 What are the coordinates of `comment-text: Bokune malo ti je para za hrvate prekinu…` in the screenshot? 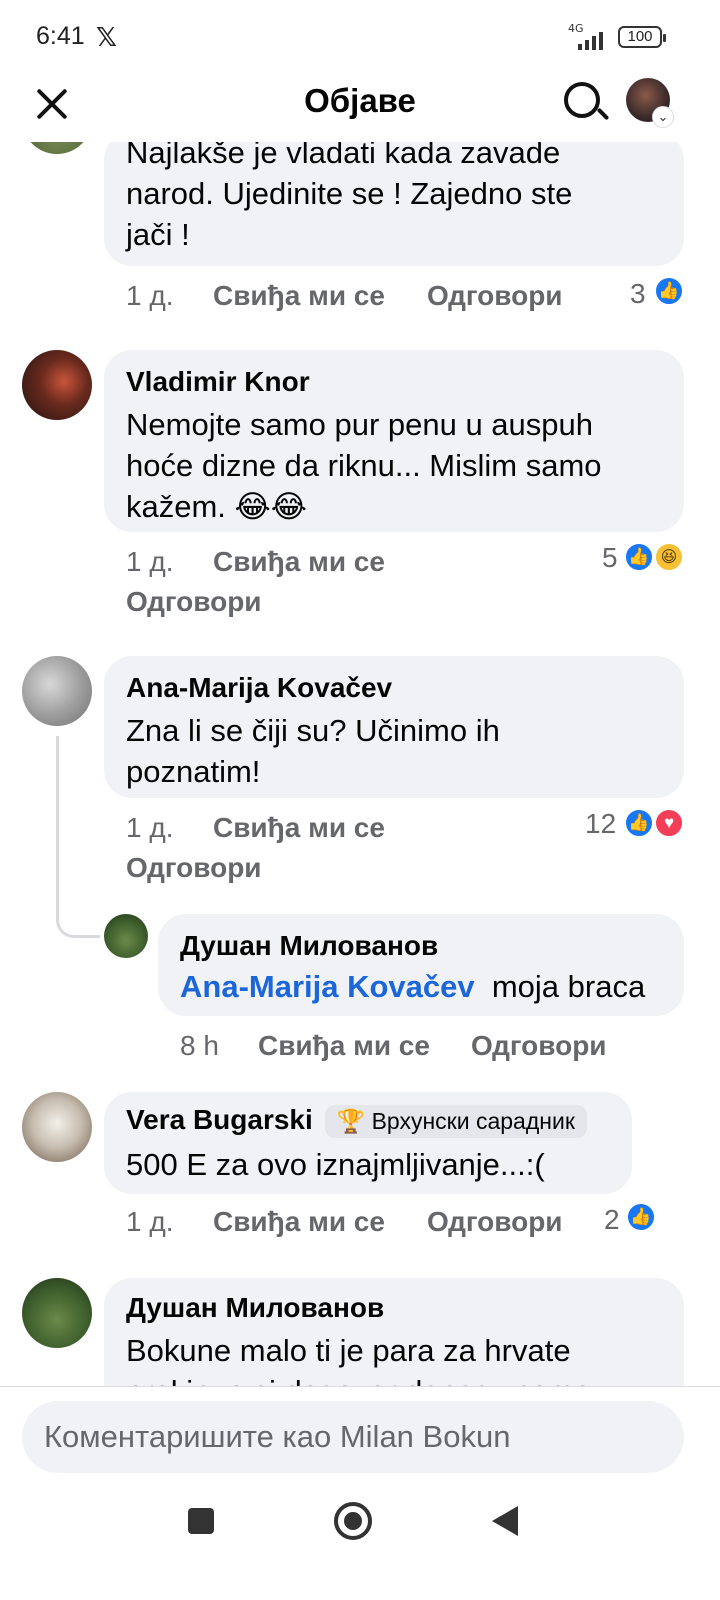 It's located at (358, 1360).